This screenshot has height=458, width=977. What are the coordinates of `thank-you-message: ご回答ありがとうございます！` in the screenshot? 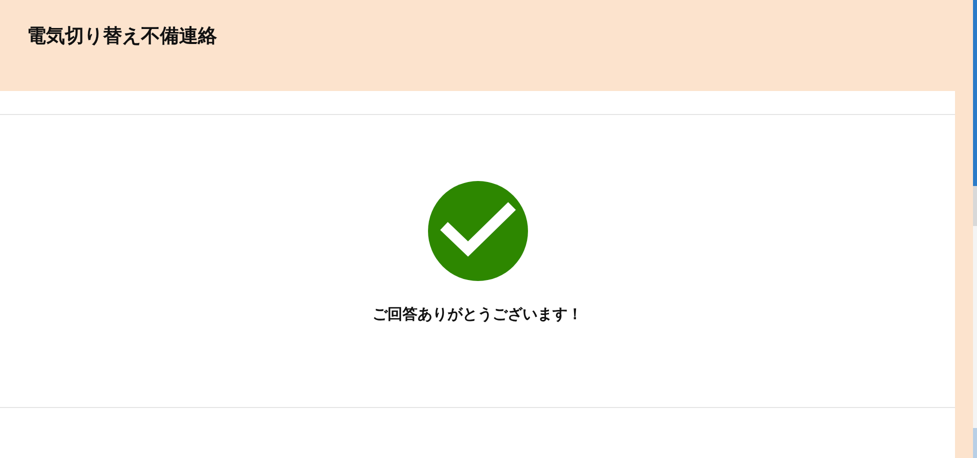 It's located at (477, 314).